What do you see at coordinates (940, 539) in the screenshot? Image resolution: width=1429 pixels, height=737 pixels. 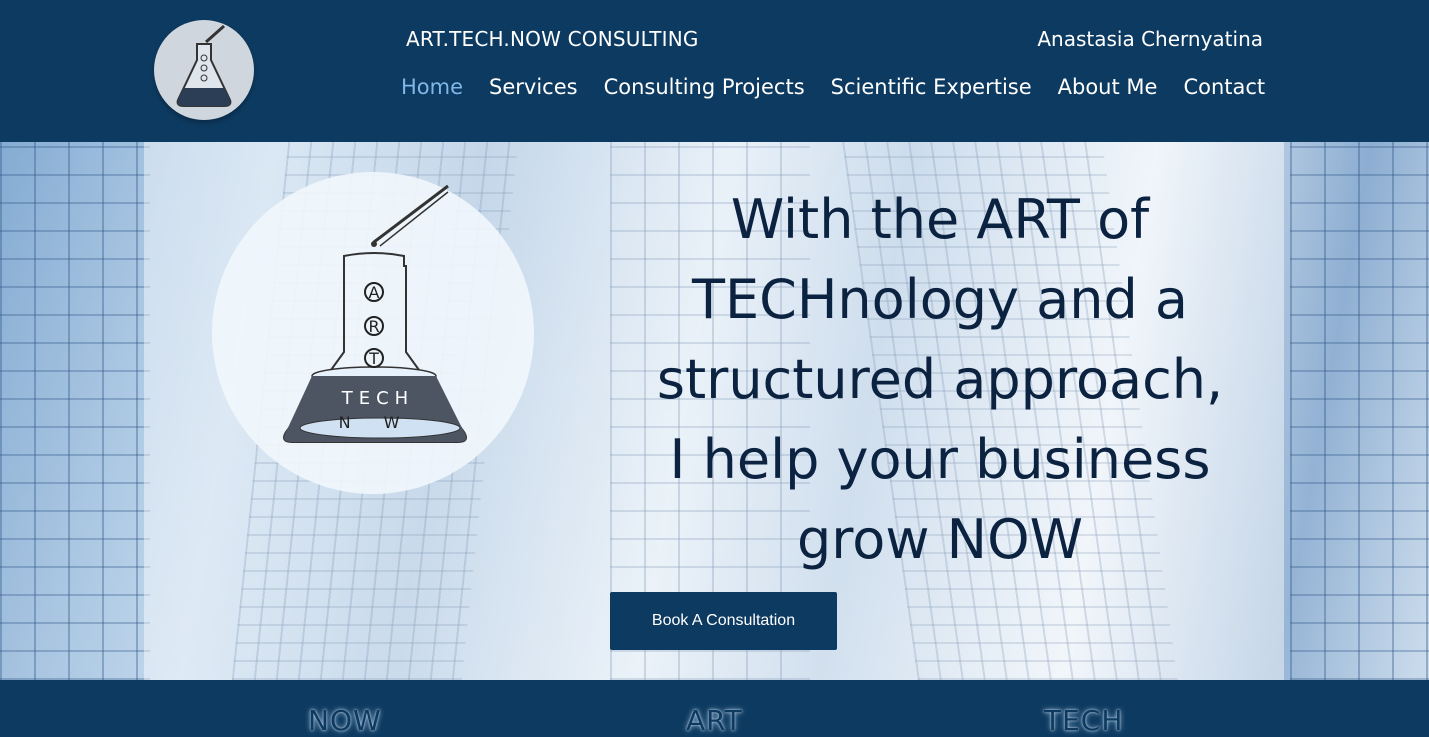 I see `headline-line: grow NOW` at bounding box center [940, 539].